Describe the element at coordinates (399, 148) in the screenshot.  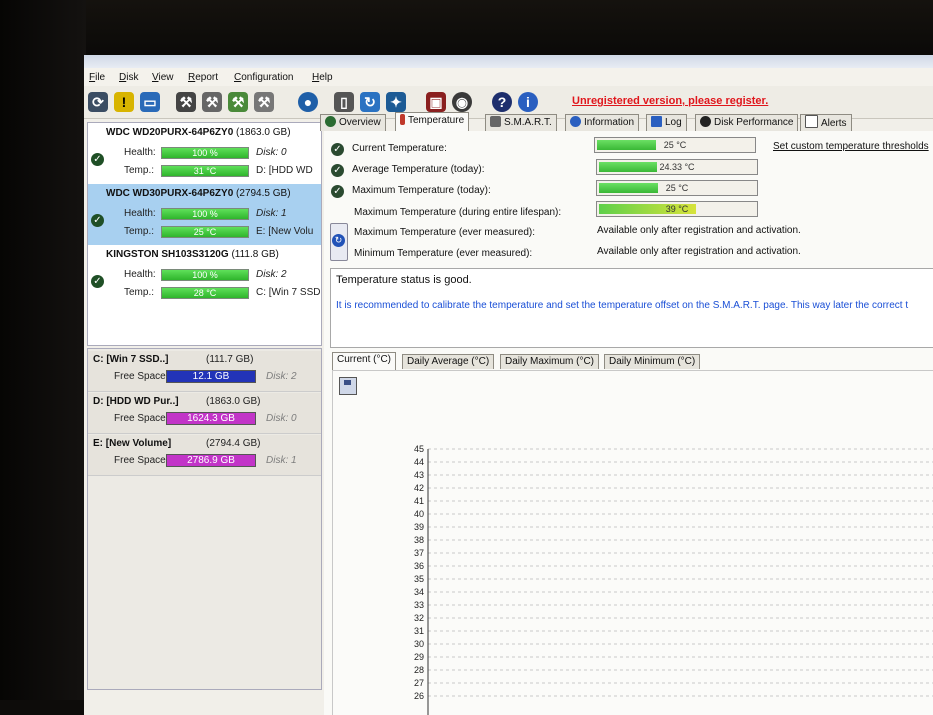
I see `current-temp-label: Current Temperature:` at that location.